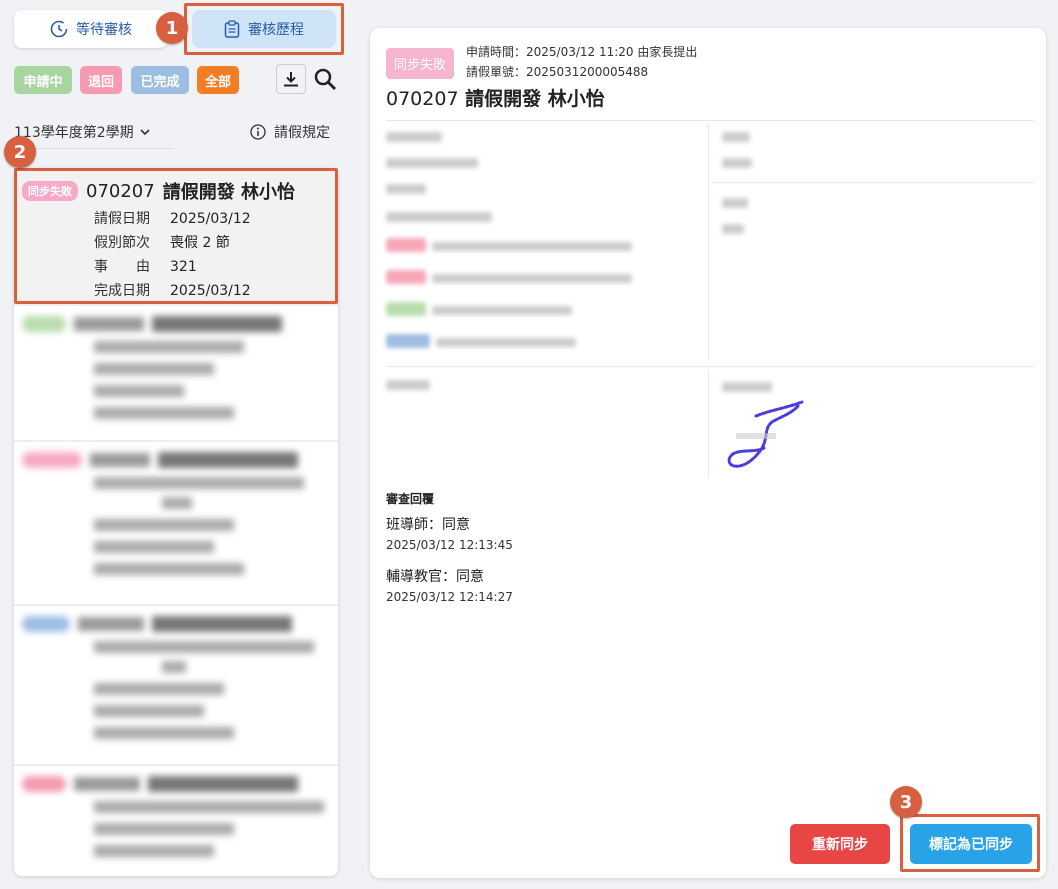  I want to click on review-teacher-time: 2025/03/12 12:13:45, so click(449, 545).